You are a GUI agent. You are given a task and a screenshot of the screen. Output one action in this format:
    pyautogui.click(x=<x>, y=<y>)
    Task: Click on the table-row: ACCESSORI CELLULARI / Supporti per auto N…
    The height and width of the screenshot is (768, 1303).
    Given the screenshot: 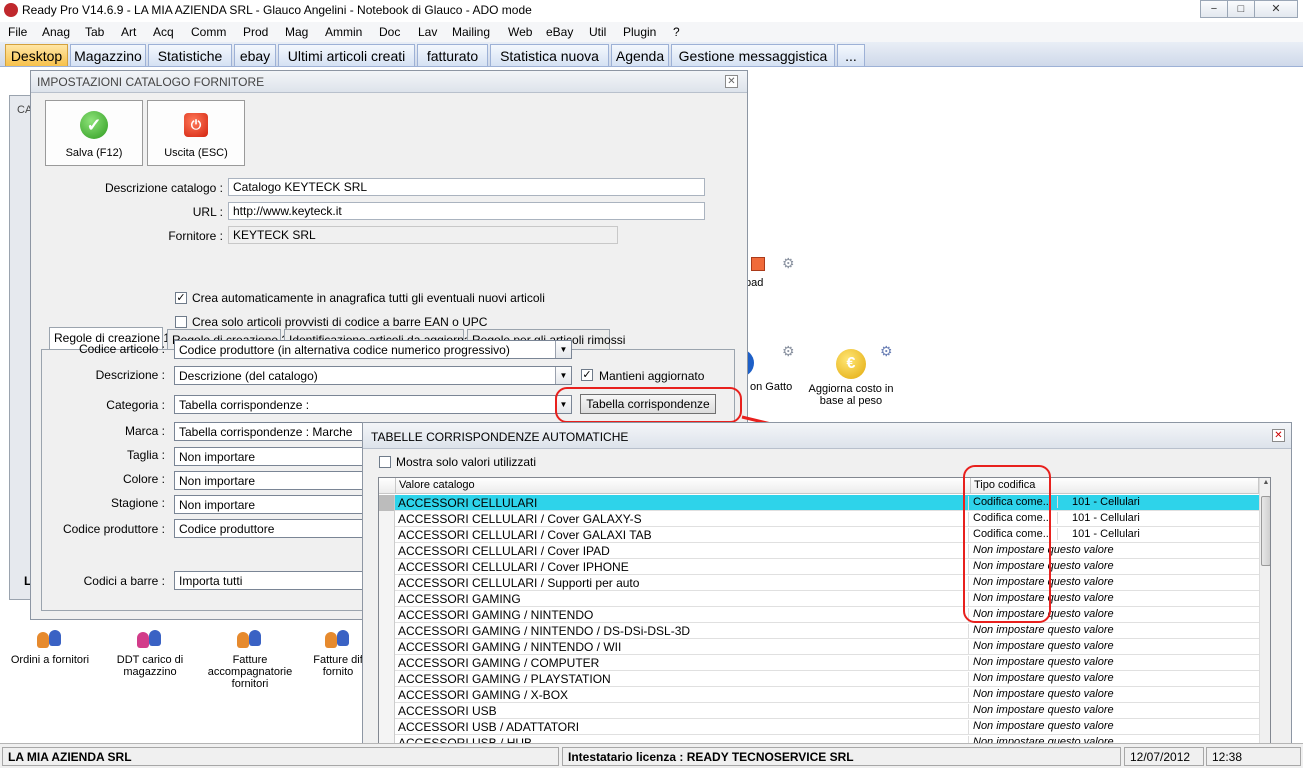 What is the action you would take?
    pyautogui.click(x=819, y=583)
    